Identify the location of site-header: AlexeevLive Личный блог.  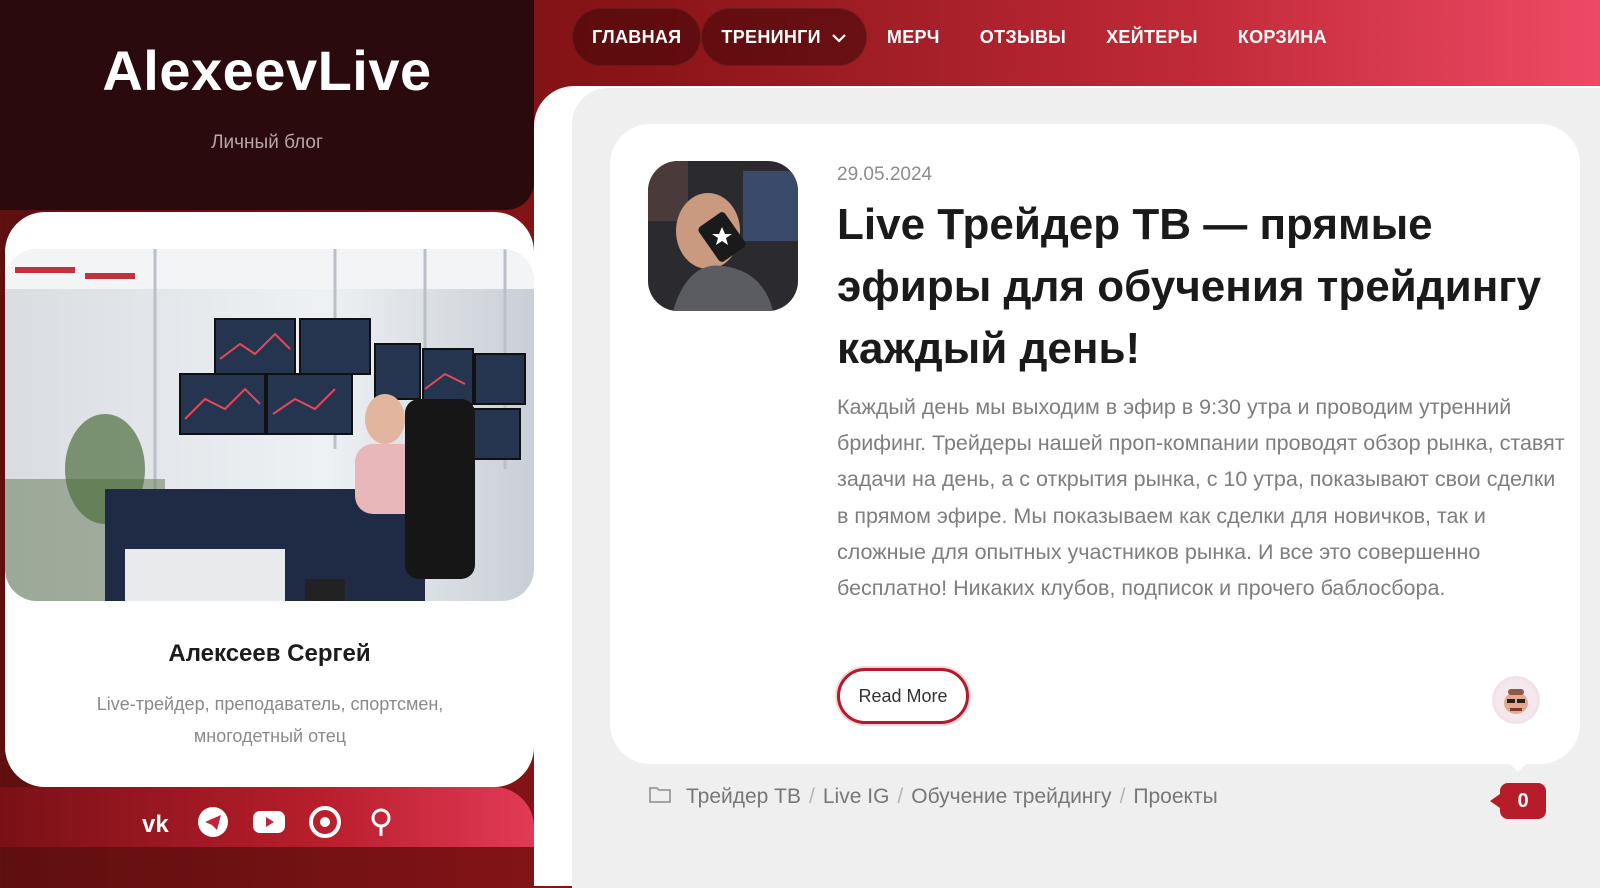
(267, 105).